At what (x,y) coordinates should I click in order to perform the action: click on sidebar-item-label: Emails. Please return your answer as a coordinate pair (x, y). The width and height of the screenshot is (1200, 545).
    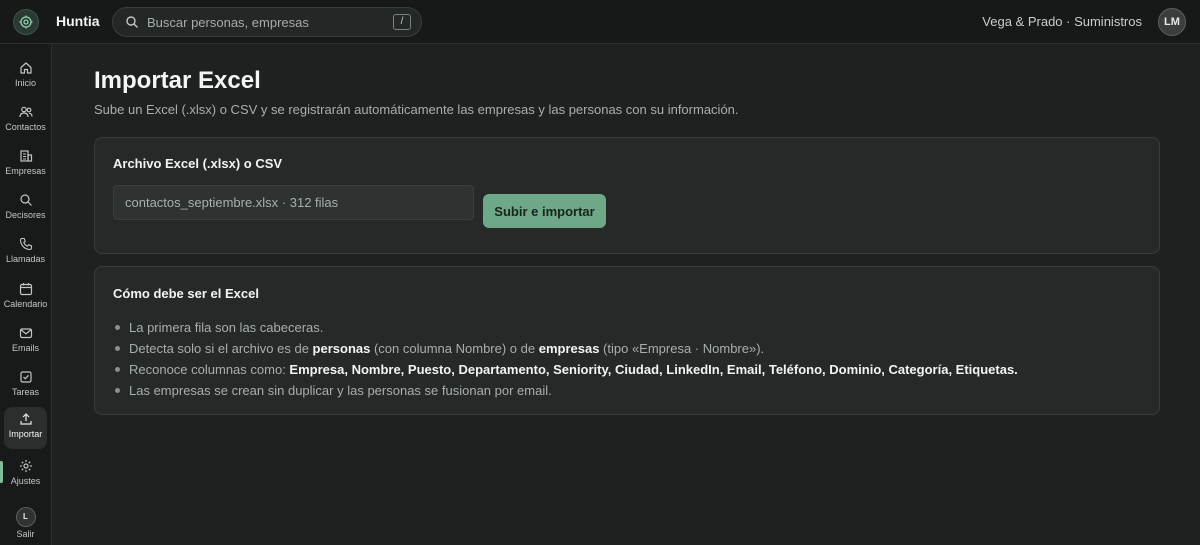
    Looking at the image, I should click on (25, 348).